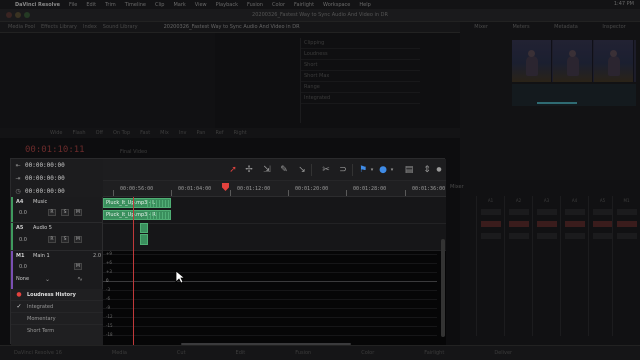 The width and height of the screenshot is (640, 360). What do you see at coordinates (37, 5) in the screenshot?
I see `menu-app-name: DaVinci Resolve` at bounding box center [37, 5].